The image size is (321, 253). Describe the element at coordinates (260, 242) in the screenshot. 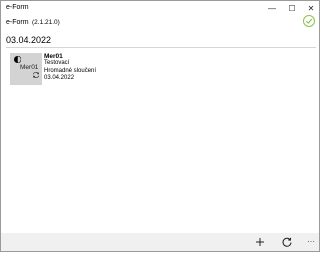

I see `plus-icon` at that location.